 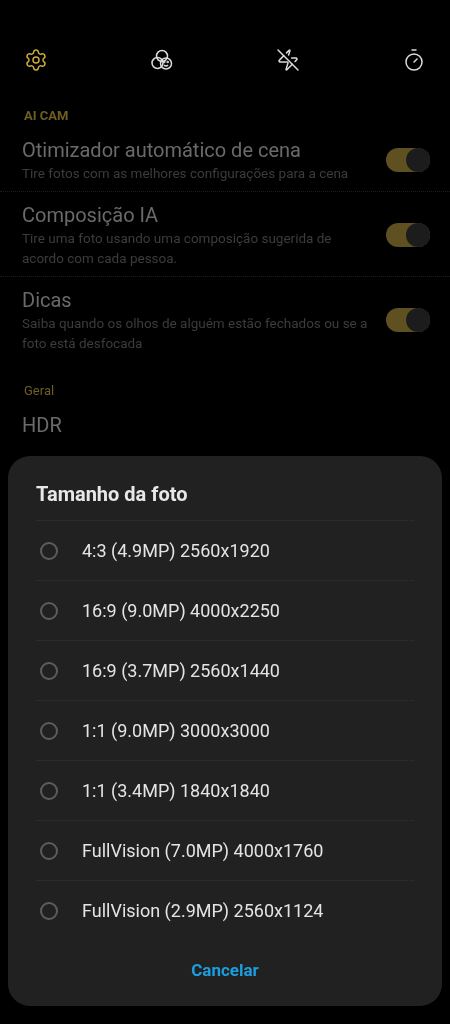 I want to click on toolbar-button, so click(x=288, y=60).